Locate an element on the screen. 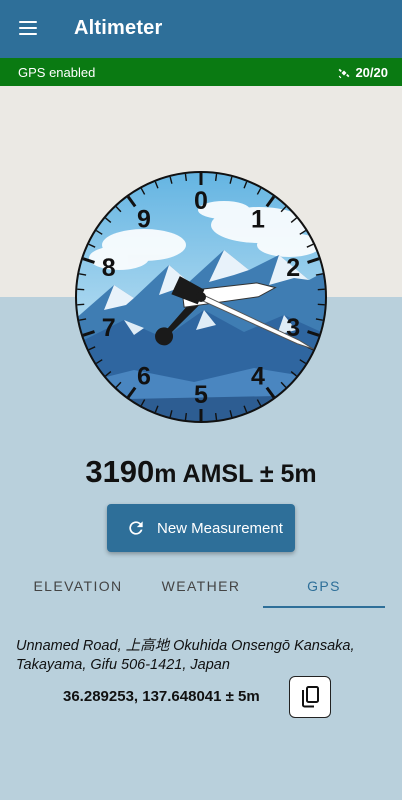 The image size is (402, 800). app-bar: Altimeter is located at coordinates (201, 29).